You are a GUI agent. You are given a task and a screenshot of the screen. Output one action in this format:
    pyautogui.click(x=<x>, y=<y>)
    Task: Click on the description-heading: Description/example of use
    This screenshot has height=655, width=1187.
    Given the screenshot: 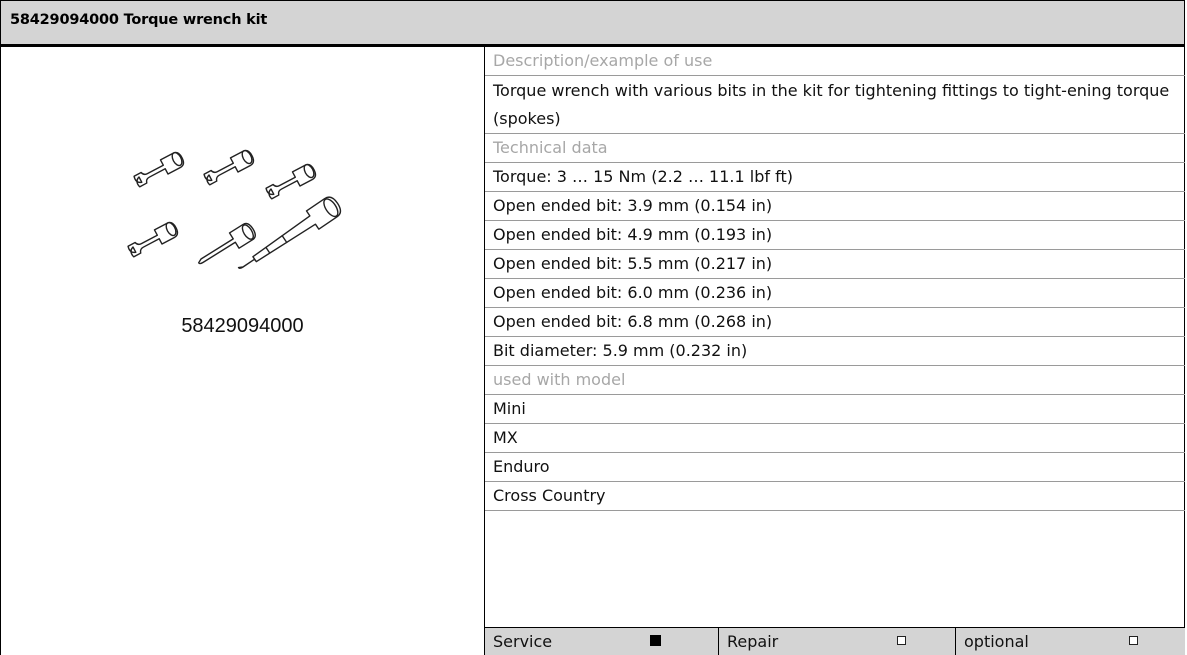 What is the action you would take?
    pyautogui.click(x=835, y=61)
    